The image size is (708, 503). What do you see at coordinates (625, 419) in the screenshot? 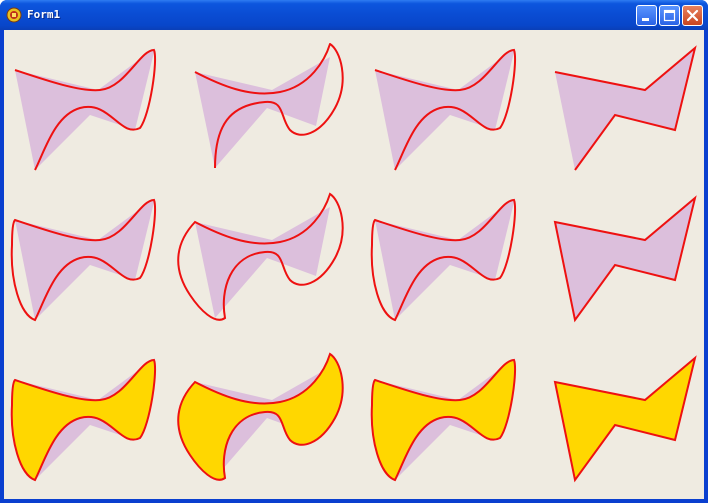
I see `r3c4-polygon` at bounding box center [625, 419].